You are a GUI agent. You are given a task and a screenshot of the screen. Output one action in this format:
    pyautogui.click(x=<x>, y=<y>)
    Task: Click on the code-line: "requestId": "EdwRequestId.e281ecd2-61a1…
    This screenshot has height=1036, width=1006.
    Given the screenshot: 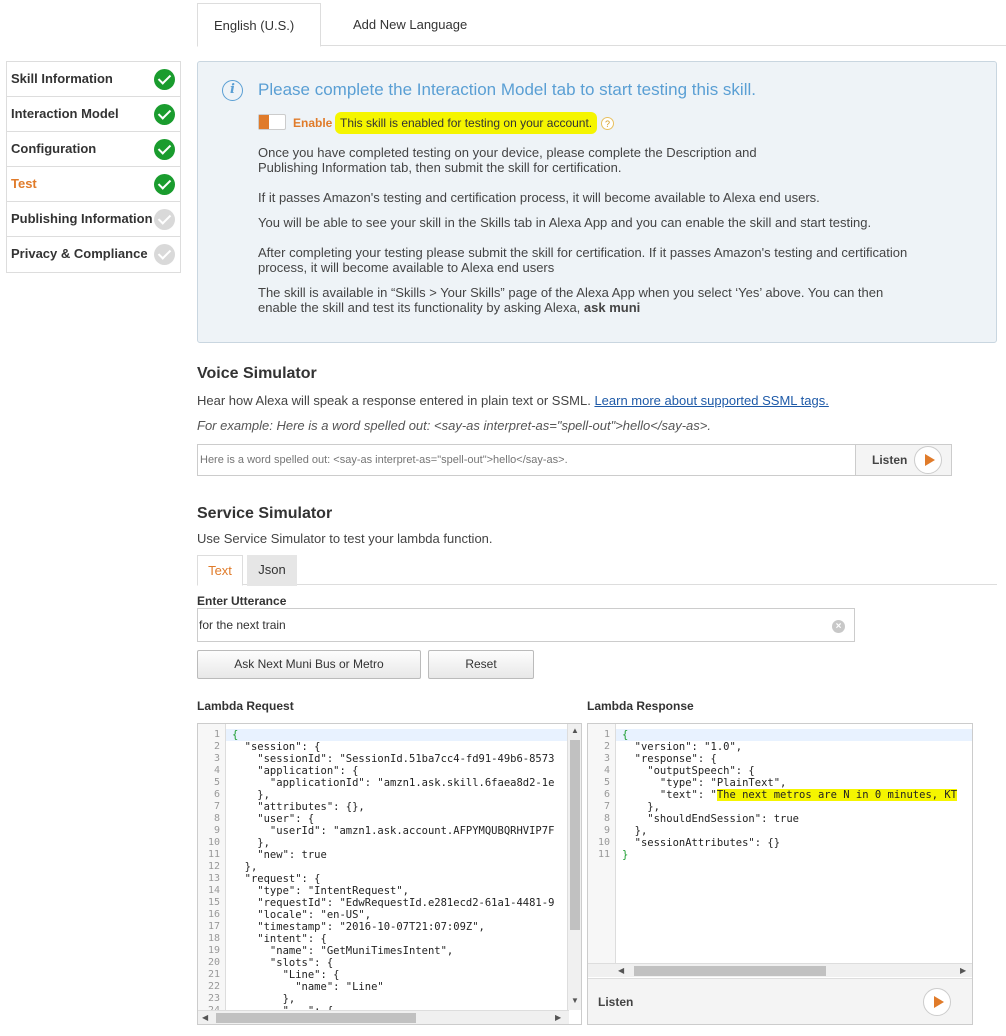 What is the action you would take?
    pyautogui.click(x=393, y=903)
    